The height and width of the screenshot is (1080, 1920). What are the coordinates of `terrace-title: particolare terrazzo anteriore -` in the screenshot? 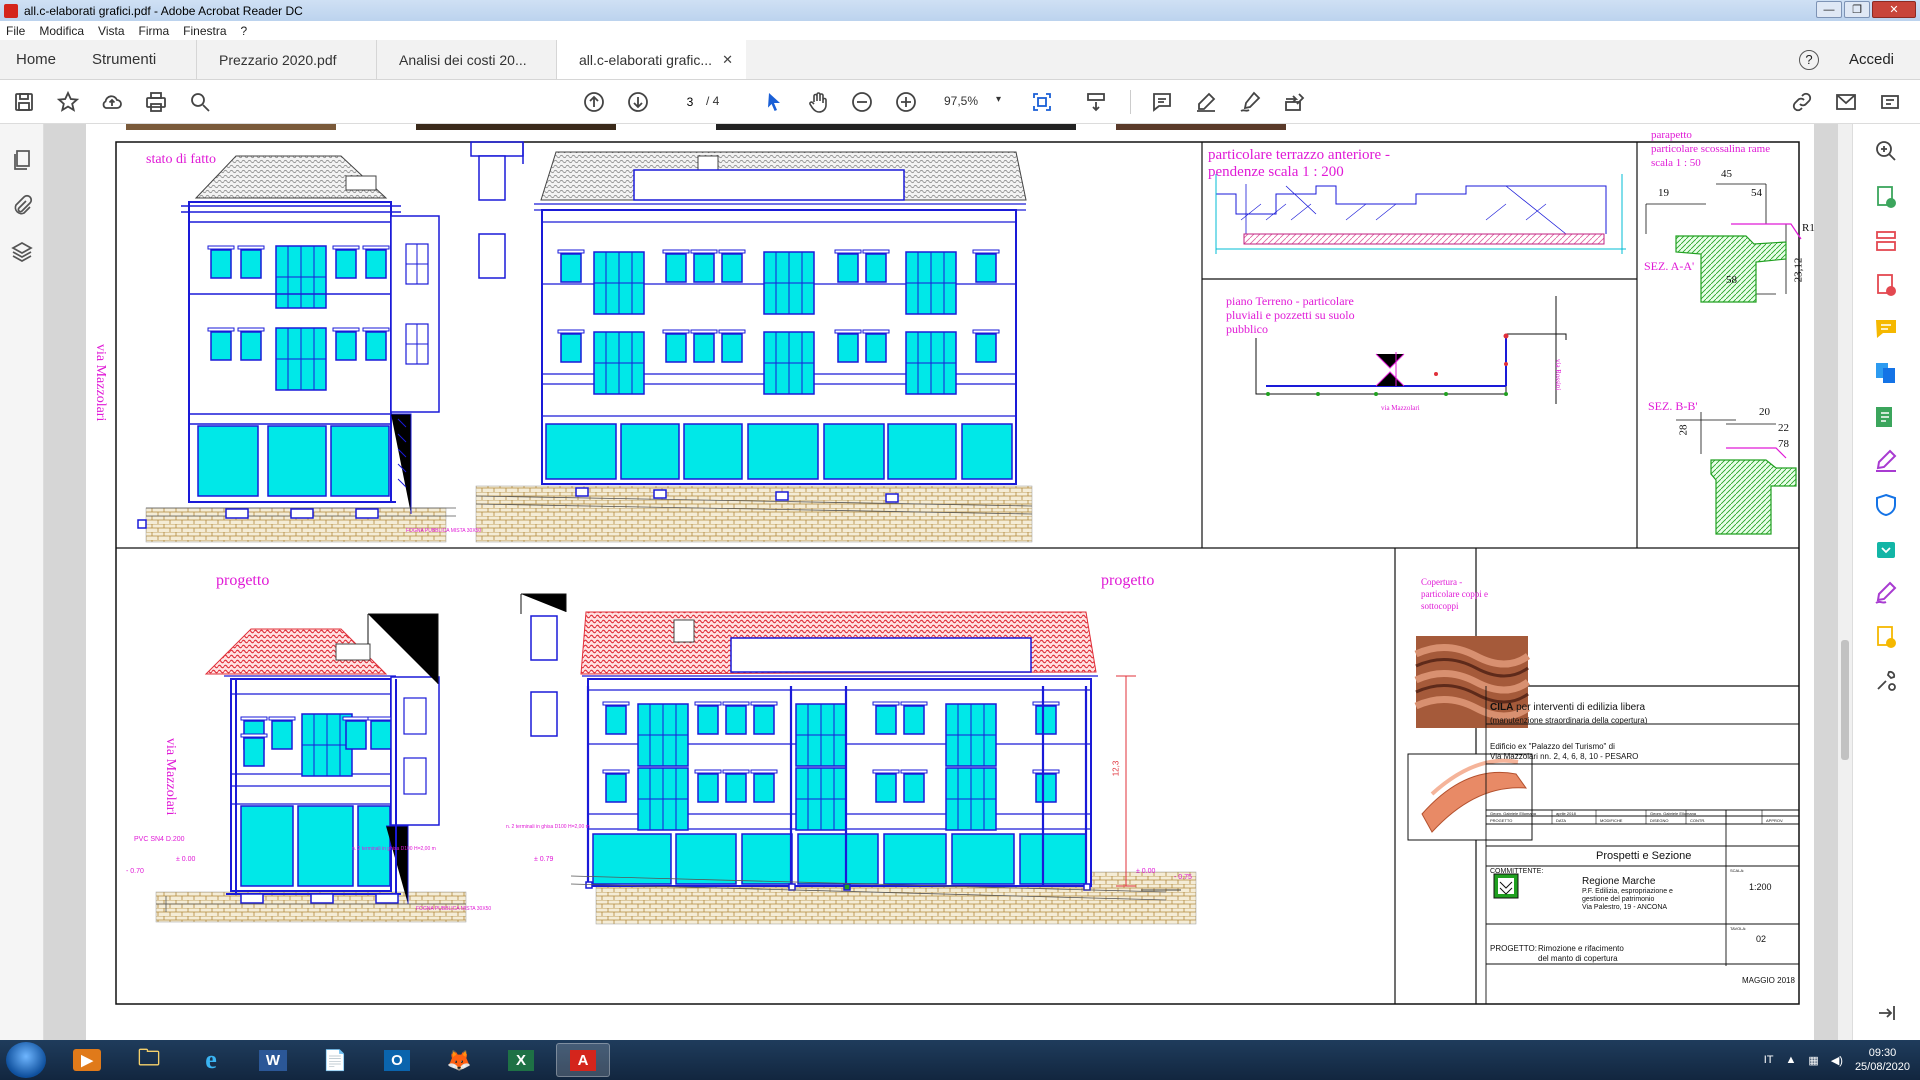 It's located at (1299, 155).